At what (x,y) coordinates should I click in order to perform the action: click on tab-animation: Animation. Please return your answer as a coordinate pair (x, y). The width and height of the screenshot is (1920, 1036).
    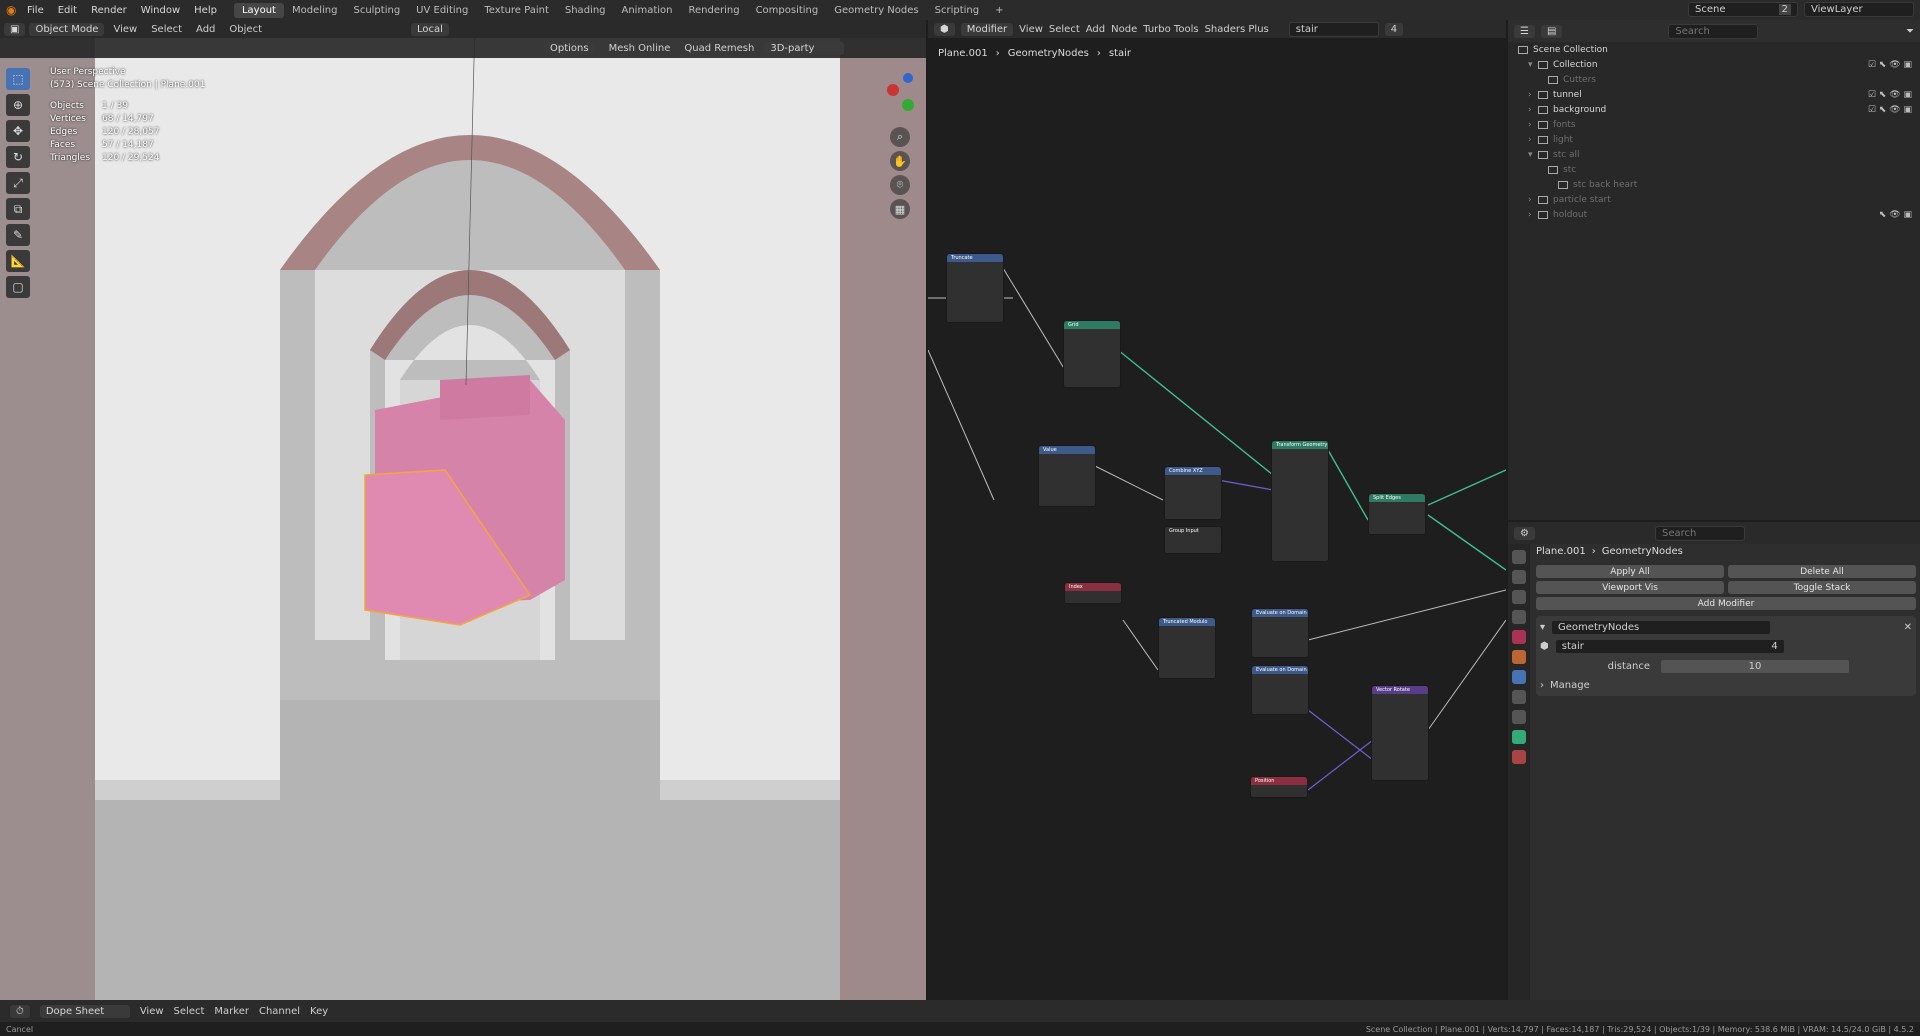
    Looking at the image, I should click on (647, 10).